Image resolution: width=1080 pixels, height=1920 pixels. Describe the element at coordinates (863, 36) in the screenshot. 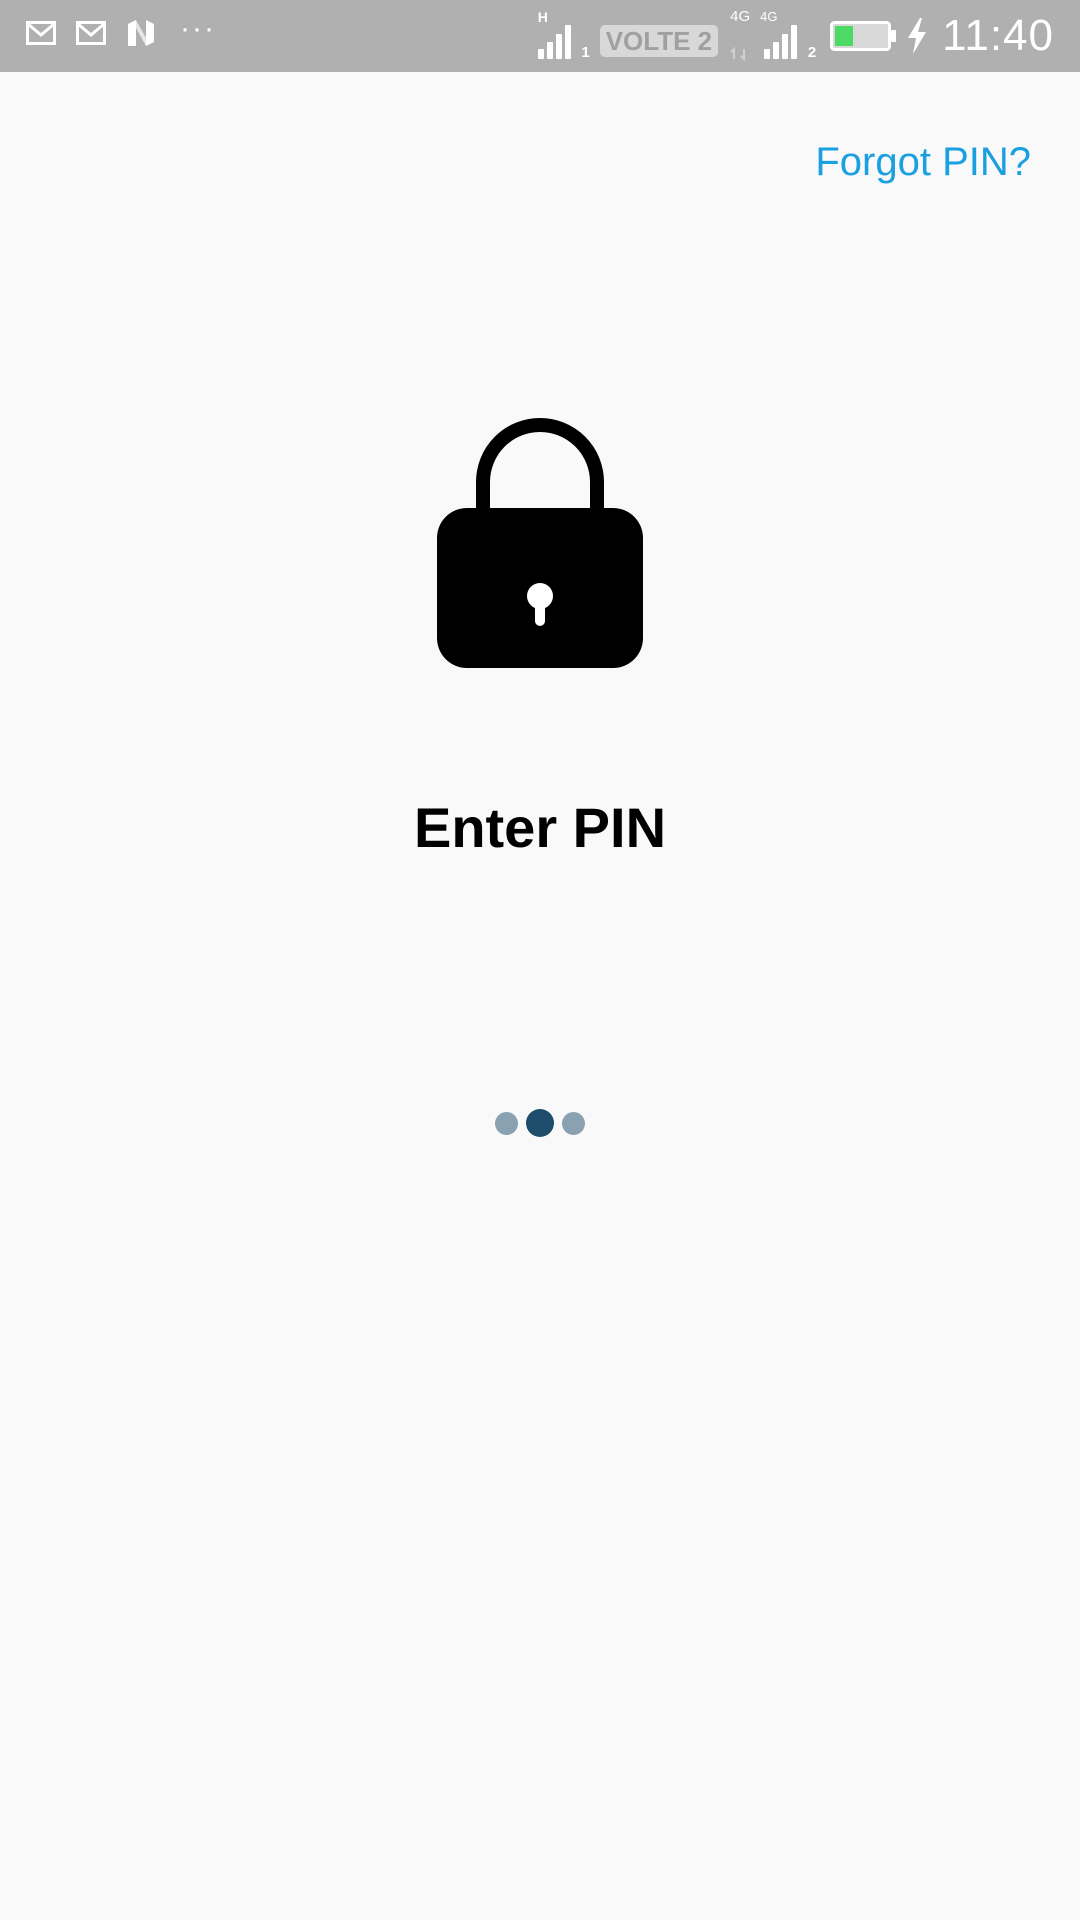

I see `battery-icon` at that location.